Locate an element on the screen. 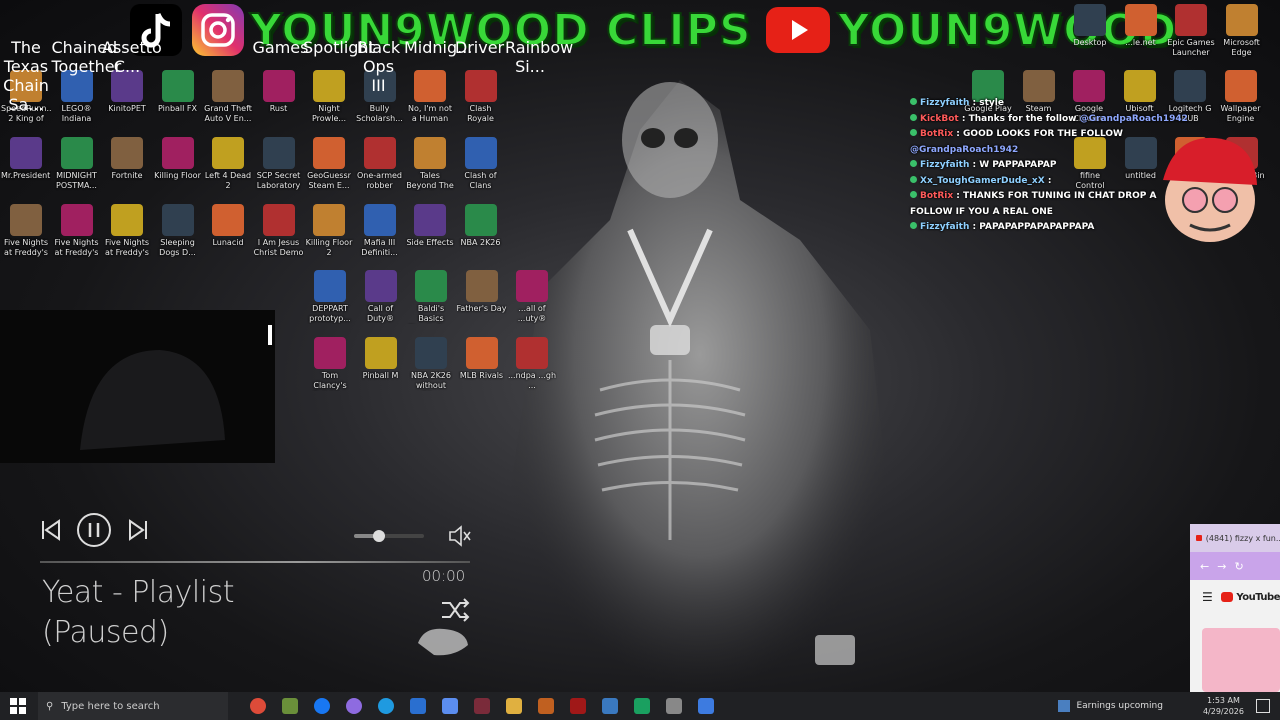 The image size is (1280, 720). edge-icon is located at coordinates (386, 706).